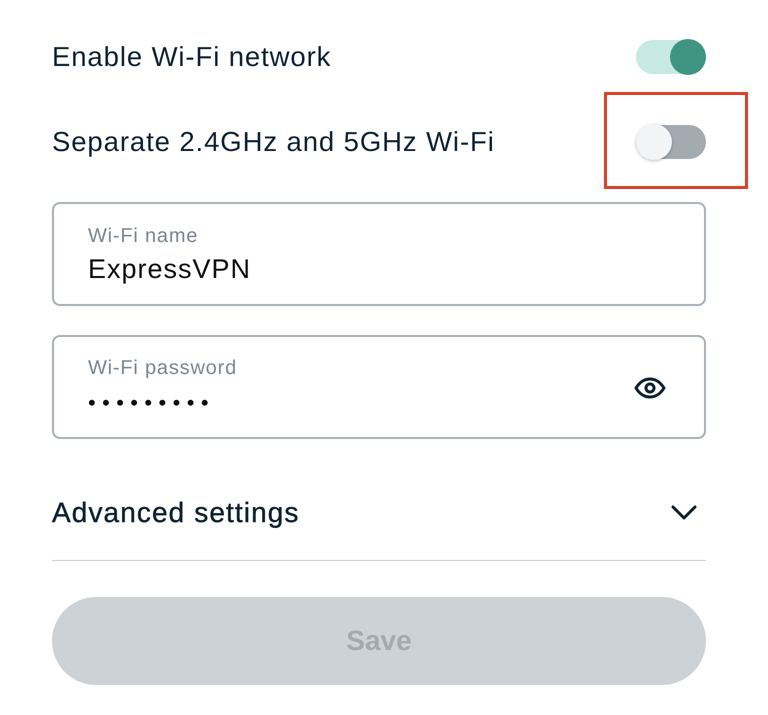 The image size is (768, 715). I want to click on input-field: Wi-Fi name ExpressVPN, so click(379, 254).